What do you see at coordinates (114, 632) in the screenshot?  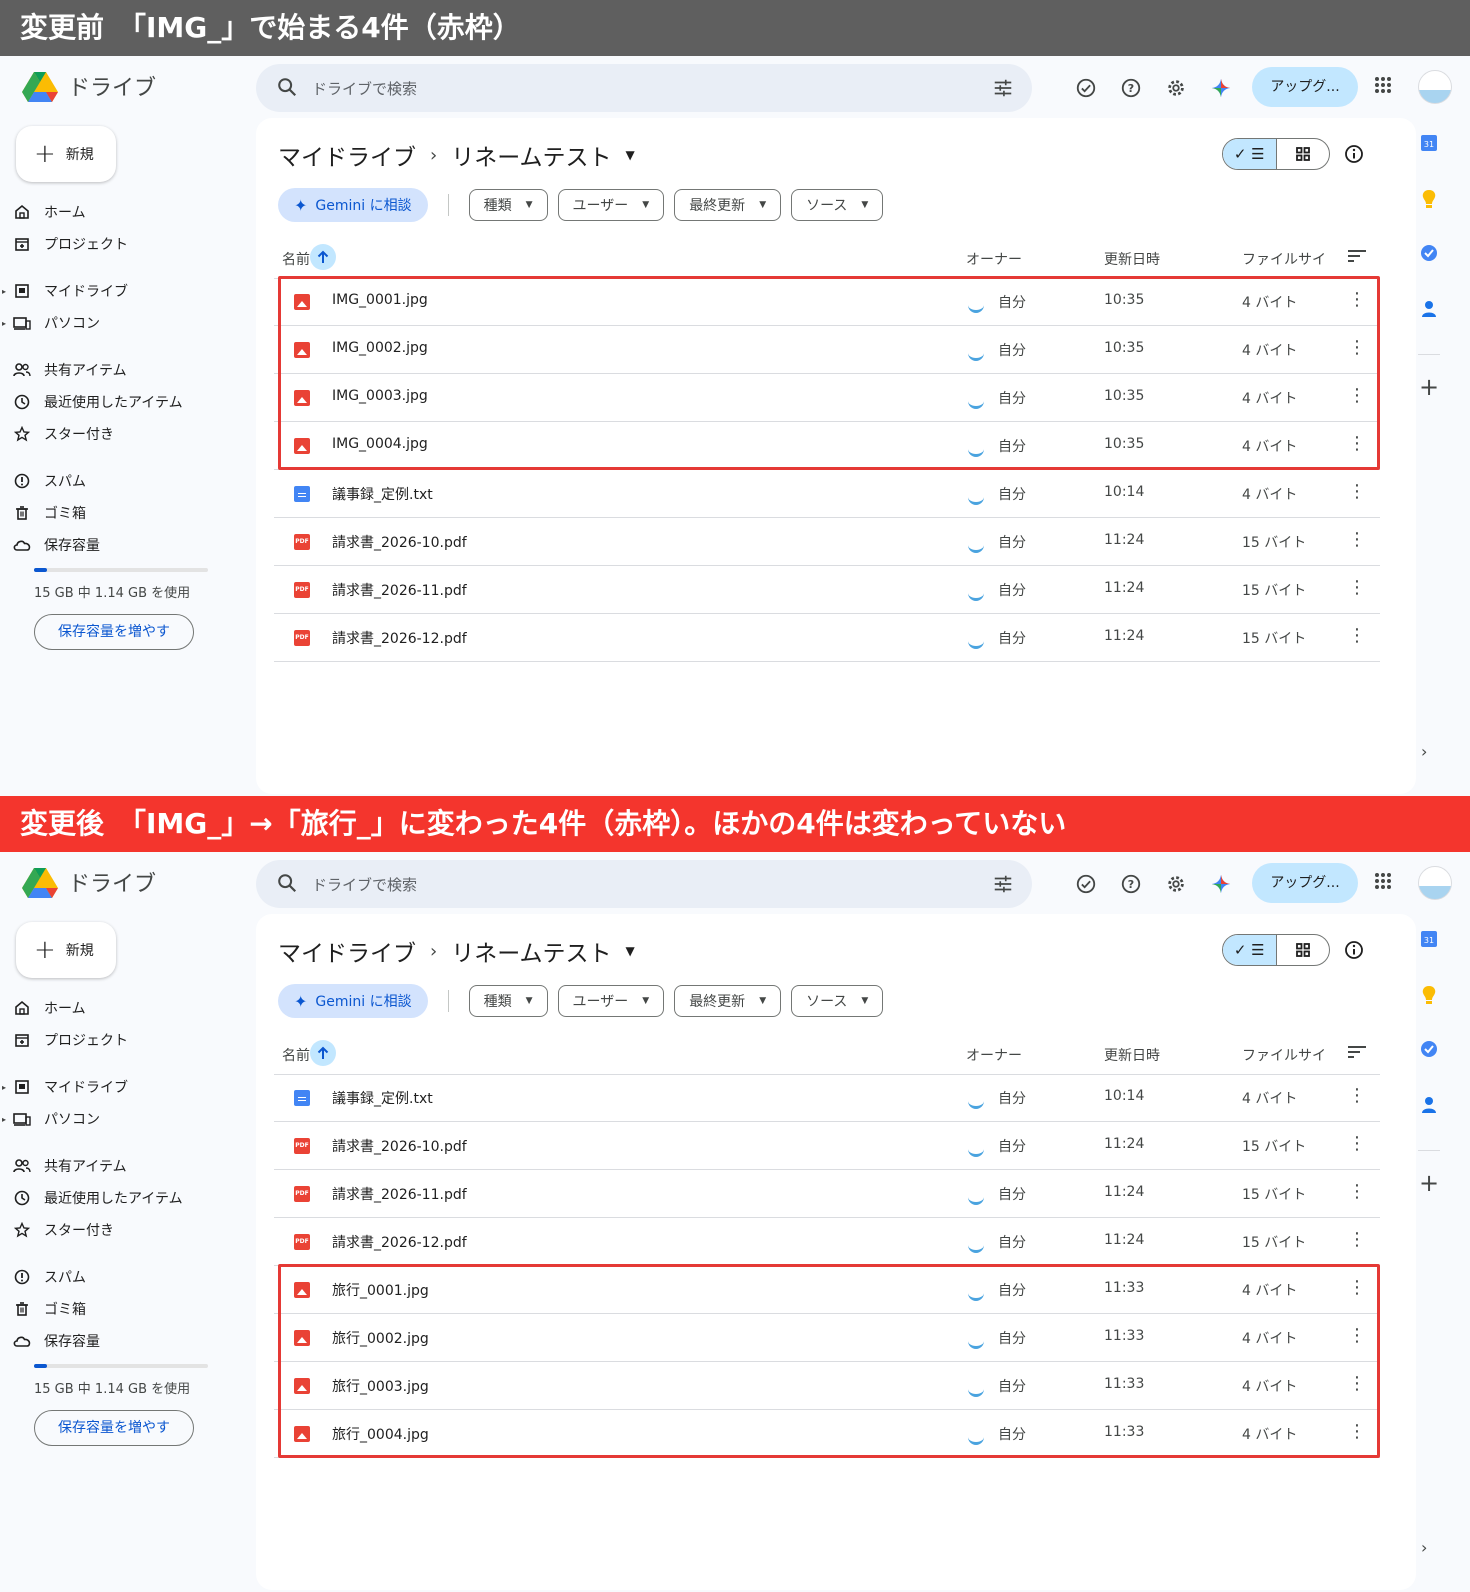 I see `get-more-storage-button: 保存容量を増やす` at bounding box center [114, 632].